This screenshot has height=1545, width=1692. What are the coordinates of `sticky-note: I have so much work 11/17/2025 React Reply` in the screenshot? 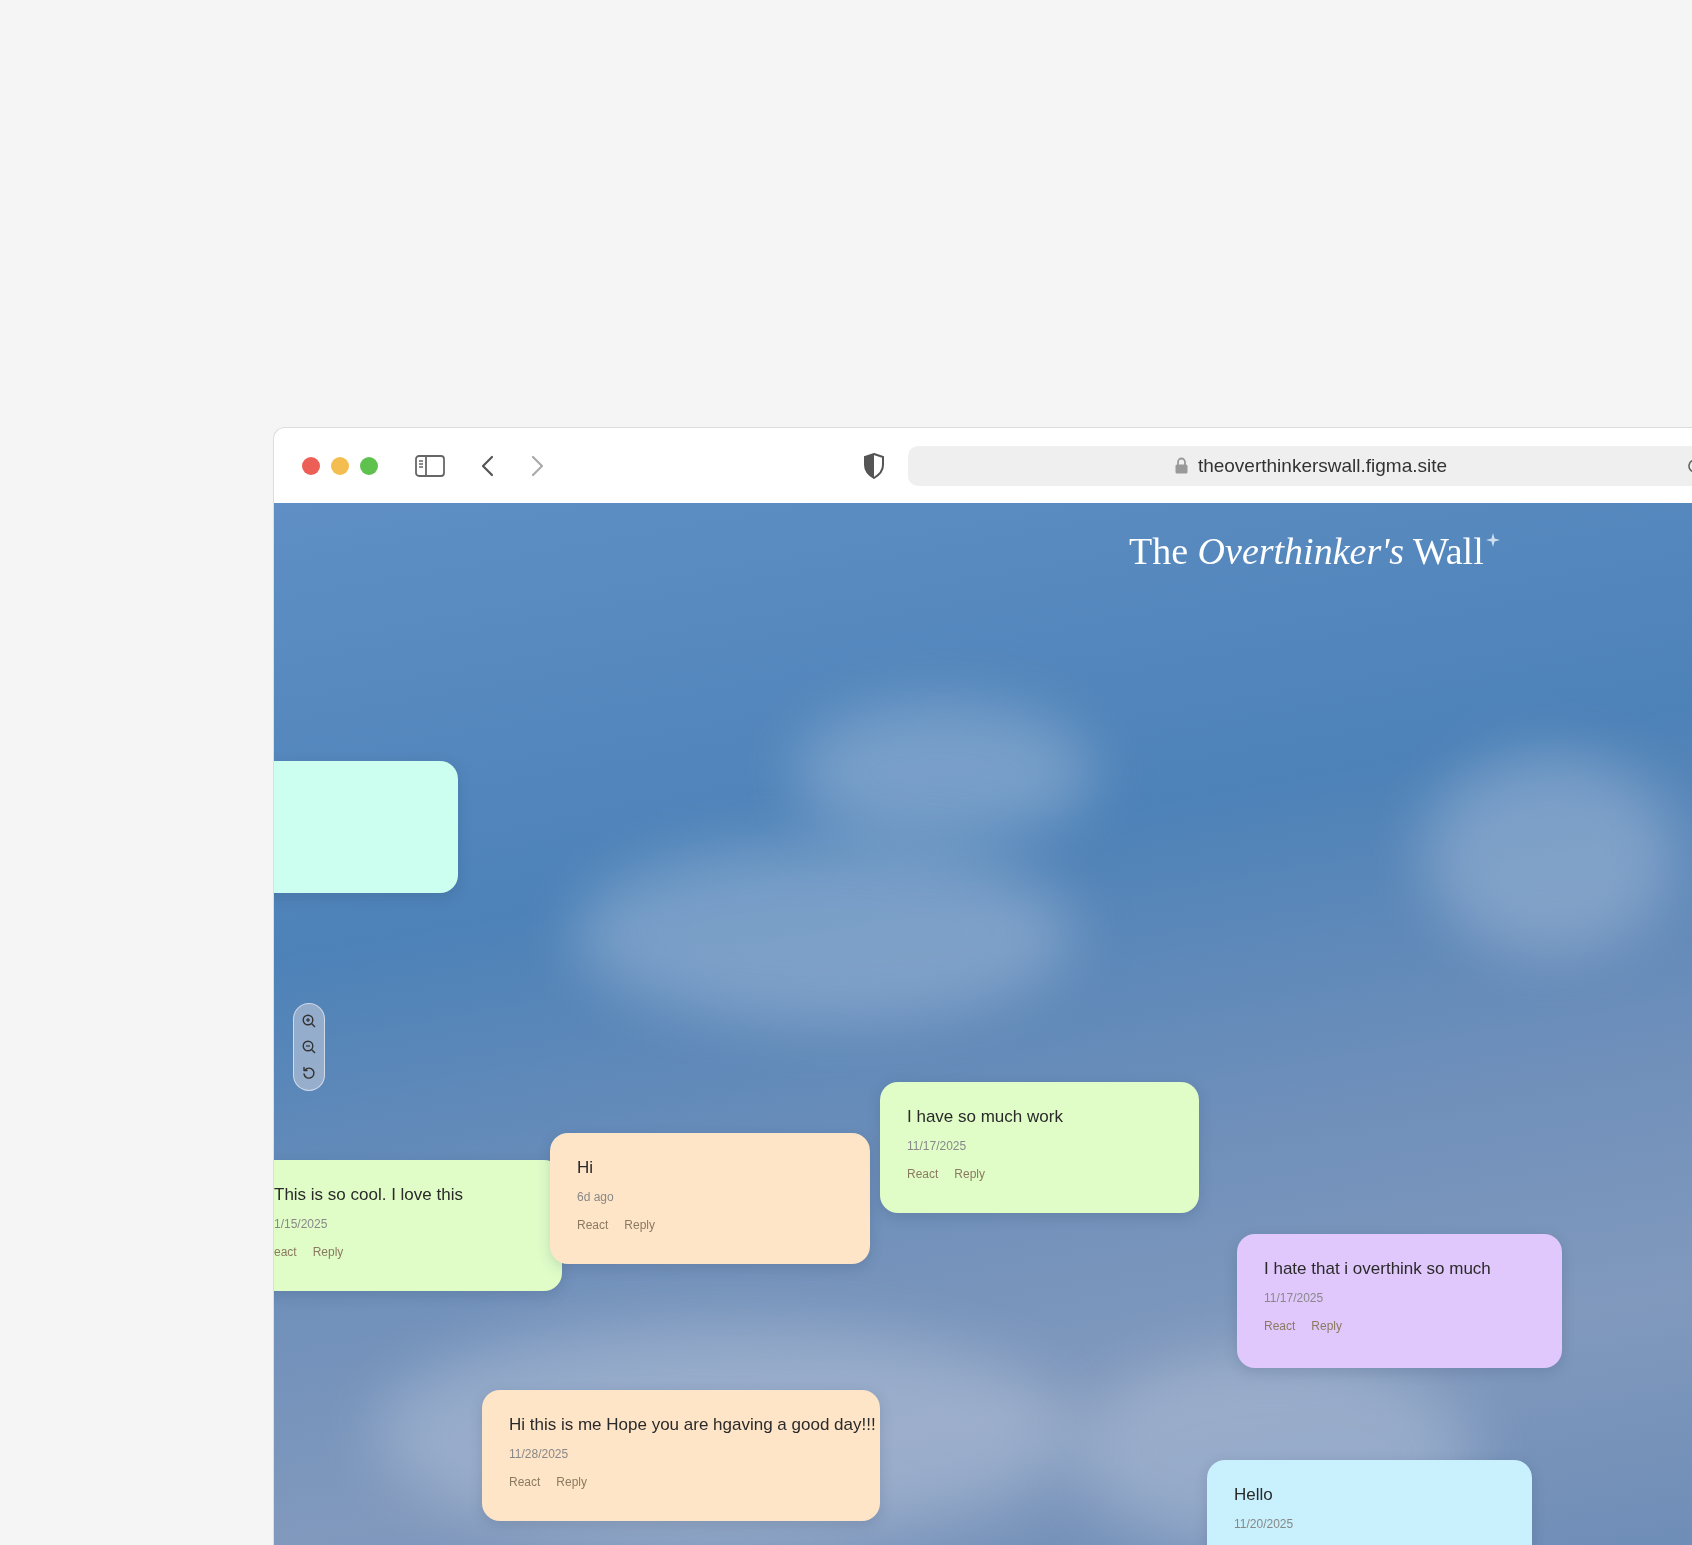 It's located at (1039, 1147).